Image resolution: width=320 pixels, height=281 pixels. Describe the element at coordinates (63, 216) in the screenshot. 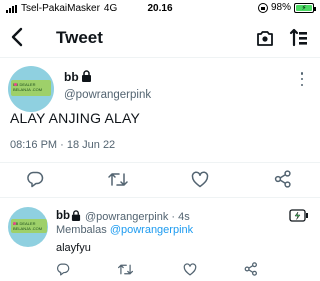

I see `reply-author-name: bb` at that location.